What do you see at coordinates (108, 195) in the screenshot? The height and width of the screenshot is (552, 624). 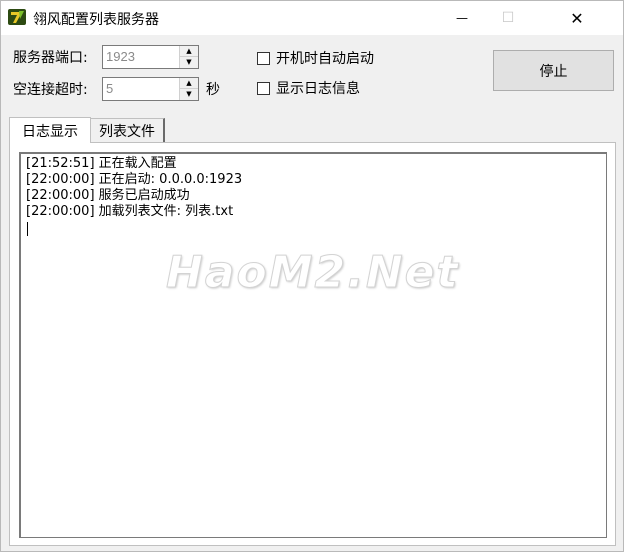 I see `log-line: [22:00:00] 服务已启动成功` at bounding box center [108, 195].